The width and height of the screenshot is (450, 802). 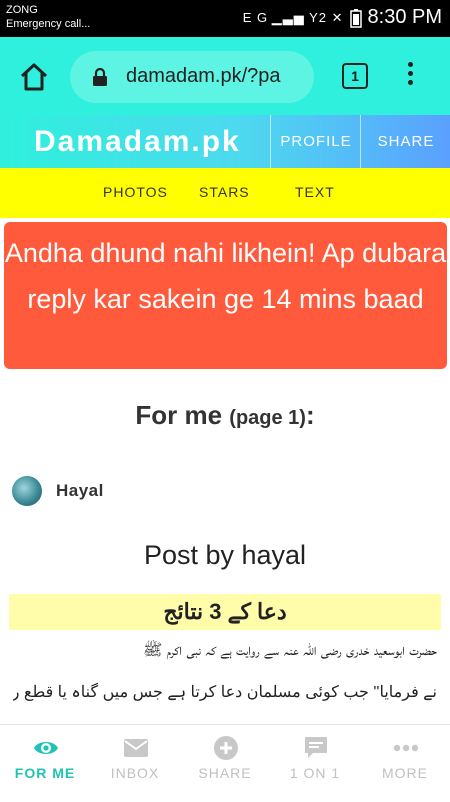 What do you see at coordinates (310, 415) in the screenshot?
I see `heading-colon: :` at bounding box center [310, 415].